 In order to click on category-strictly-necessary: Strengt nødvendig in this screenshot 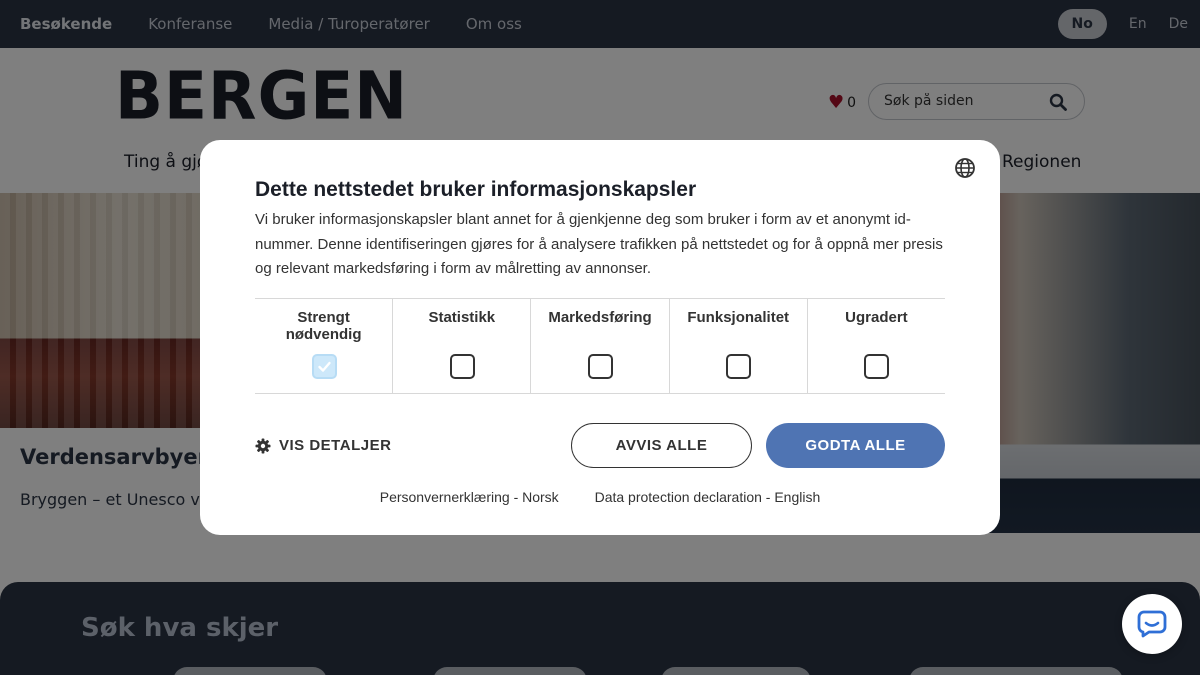, I will do `click(323, 346)`.